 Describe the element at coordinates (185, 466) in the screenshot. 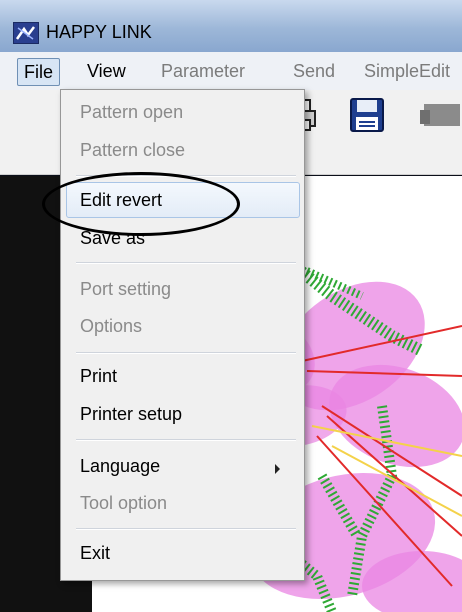

I see `menu-item-language: Language` at that location.